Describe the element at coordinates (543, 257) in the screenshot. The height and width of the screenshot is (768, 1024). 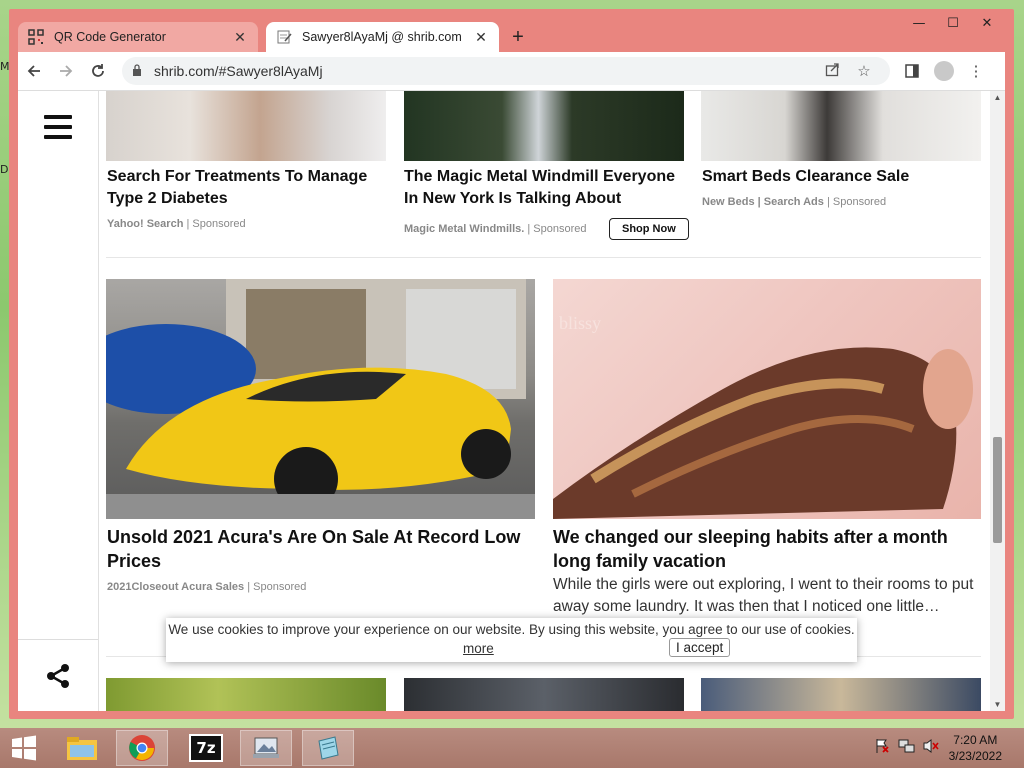
I see `divider` at that location.